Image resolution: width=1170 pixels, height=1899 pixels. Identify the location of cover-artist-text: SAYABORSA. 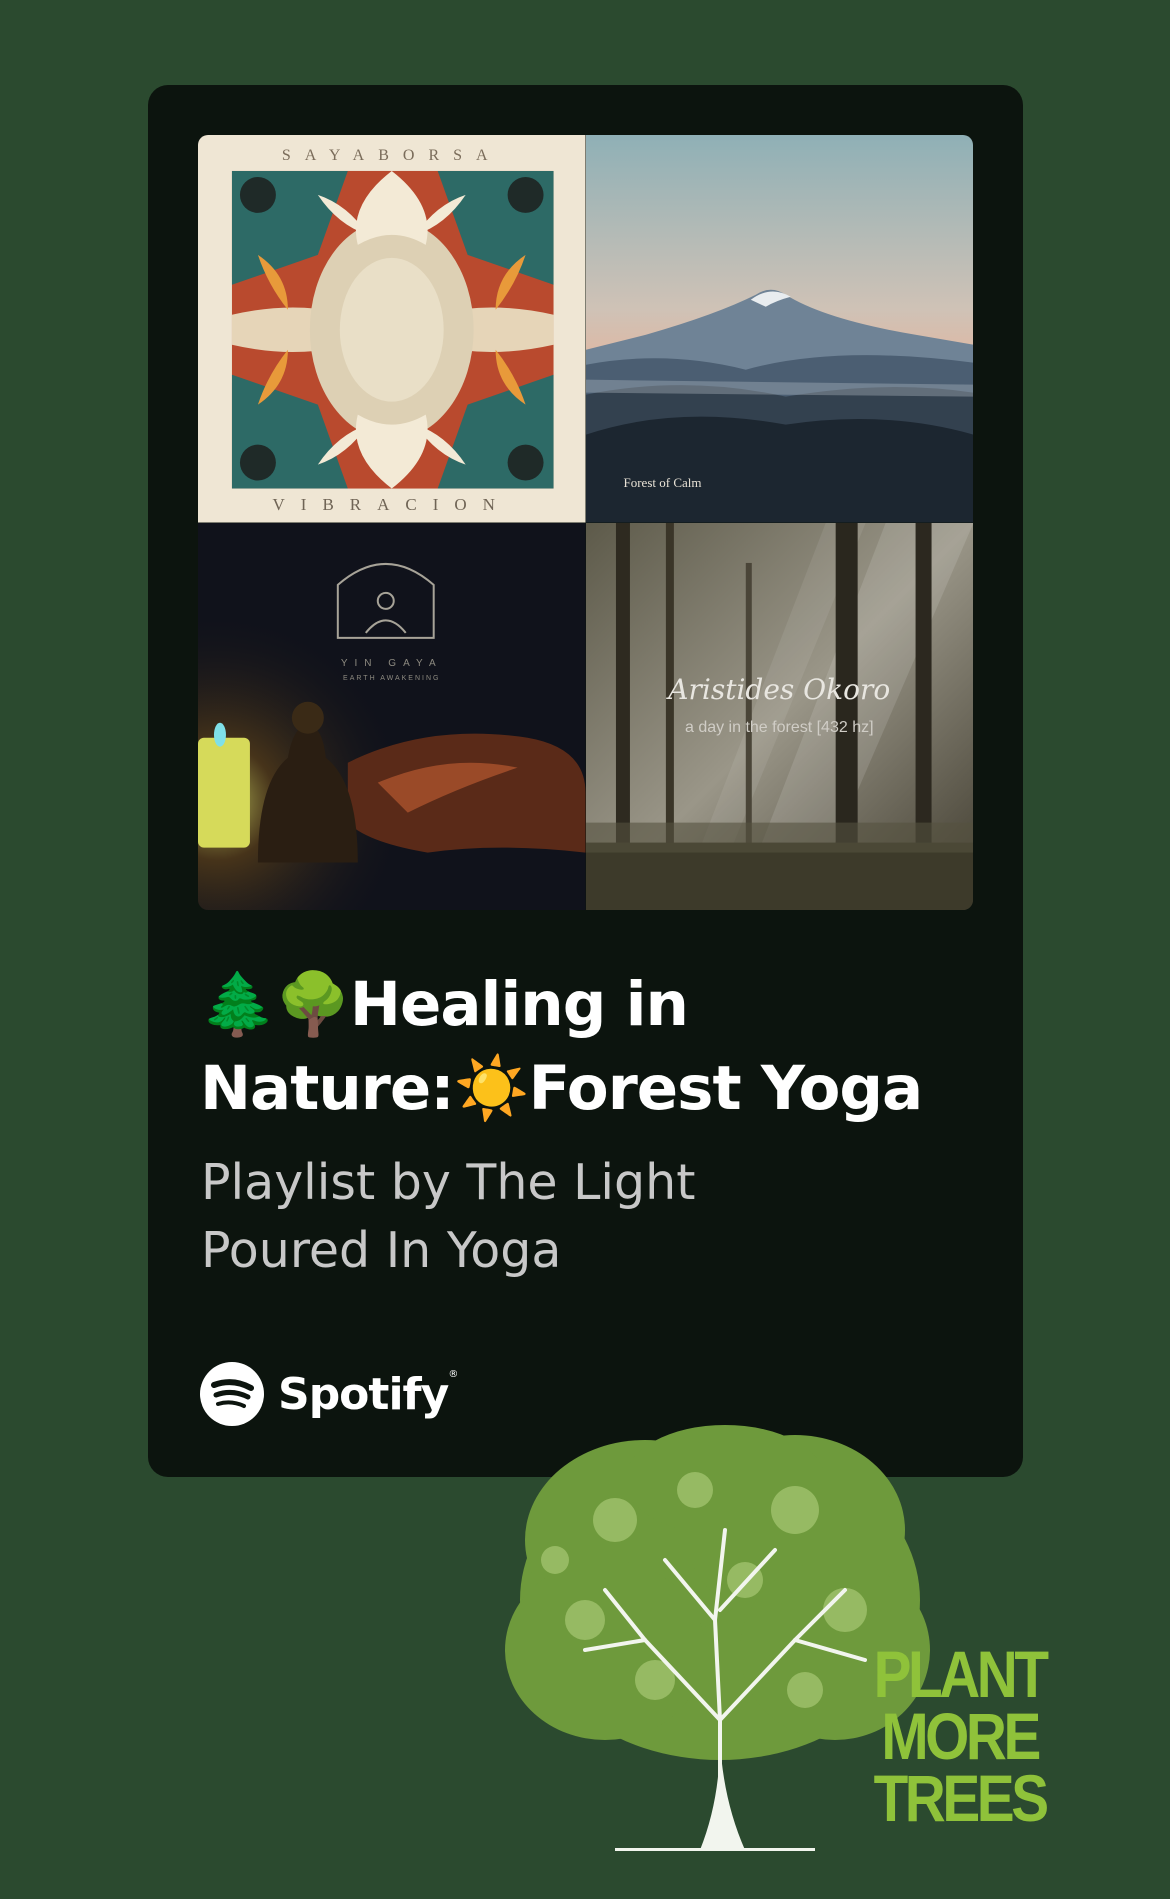
(391, 155).